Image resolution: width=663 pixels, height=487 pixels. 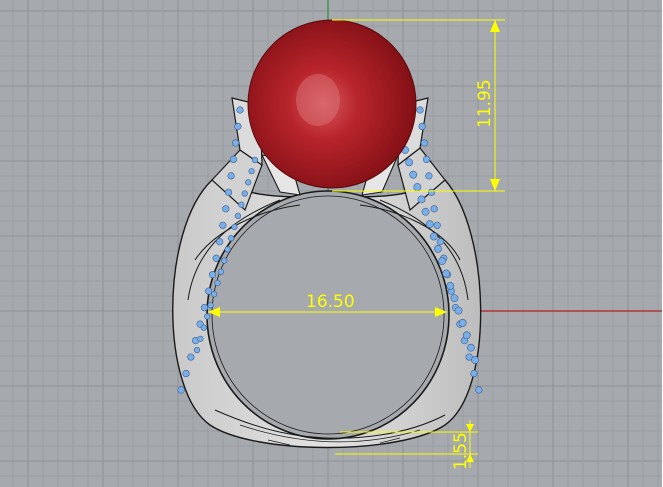 What do you see at coordinates (332, 104) in the screenshot?
I see `sphere-gem-icon` at bounding box center [332, 104].